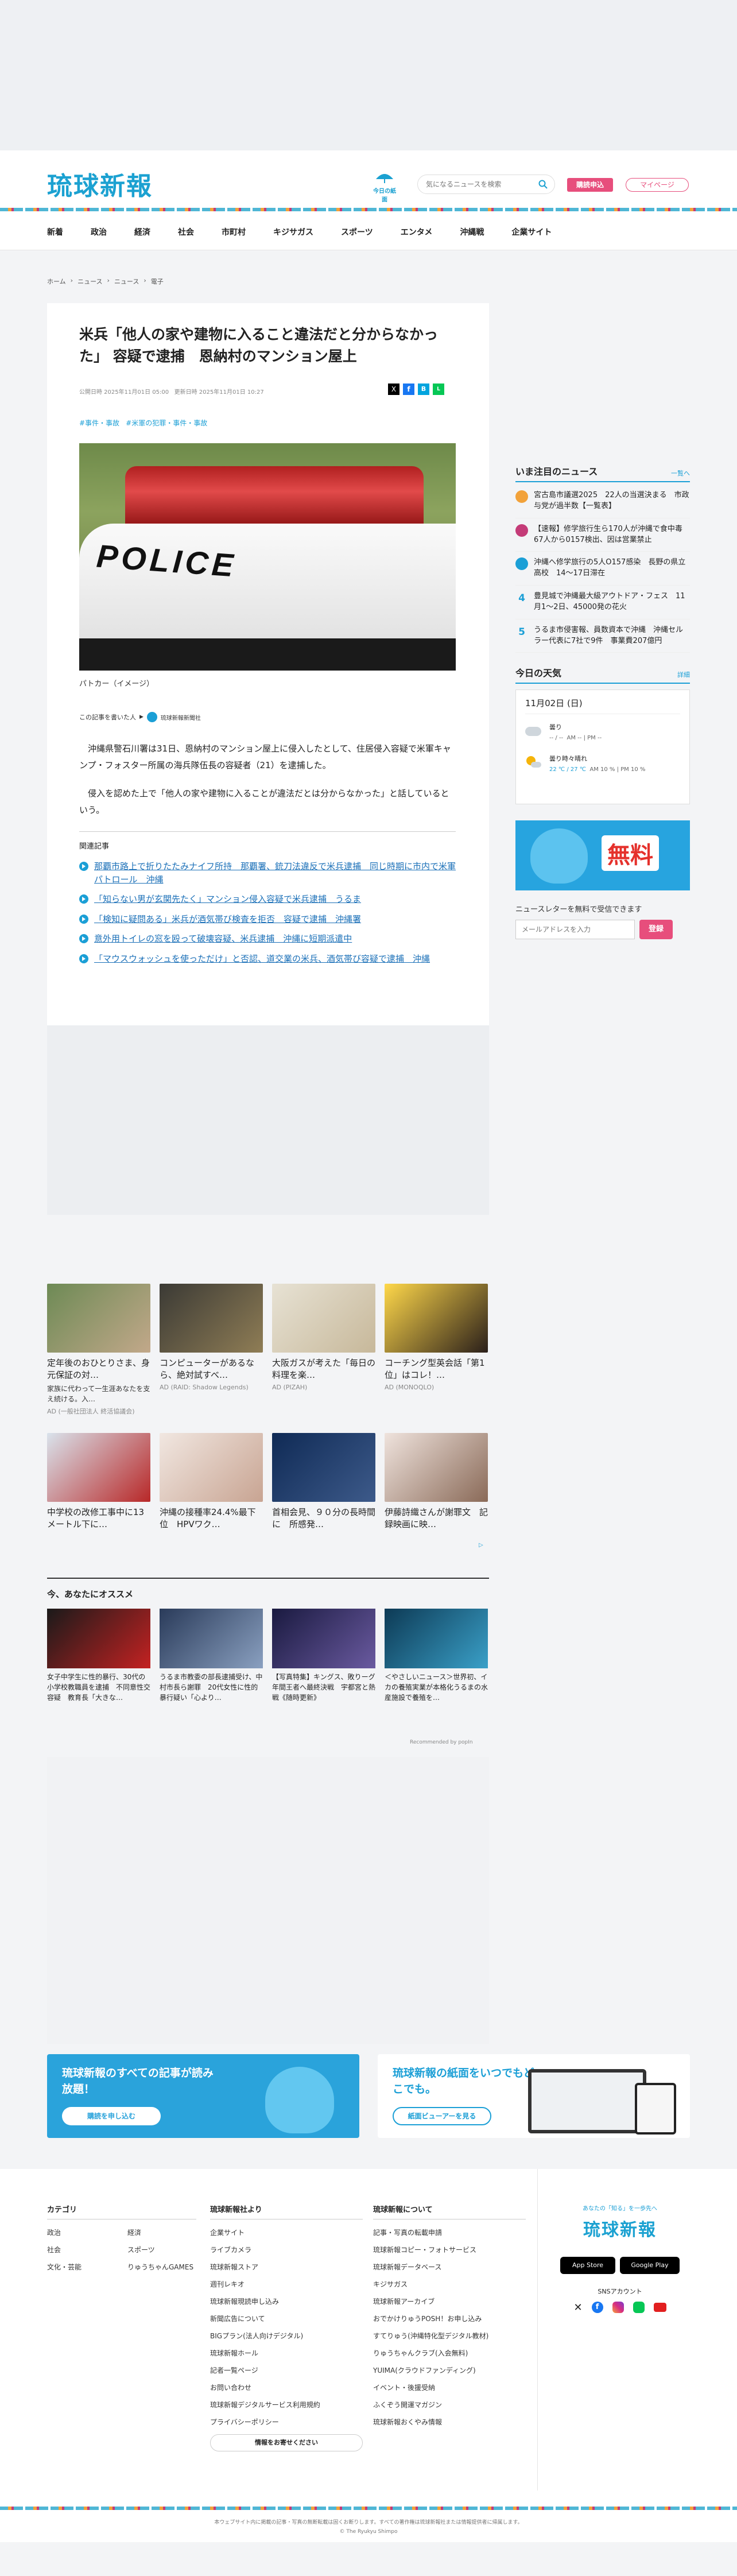  What do you see at coordinates (657, 185) in the screenshot?
I see `mypage-button: マイページ` at bounding box center [657, 185].